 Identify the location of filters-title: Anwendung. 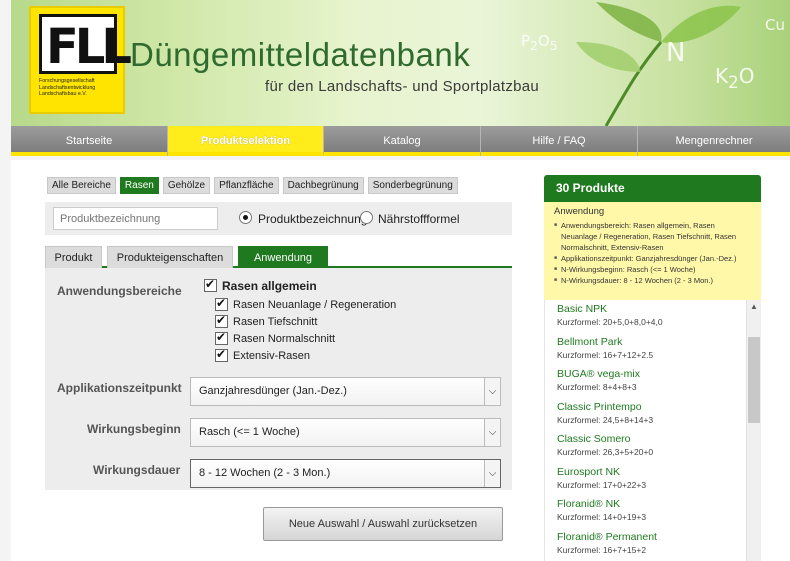
(579, 211).